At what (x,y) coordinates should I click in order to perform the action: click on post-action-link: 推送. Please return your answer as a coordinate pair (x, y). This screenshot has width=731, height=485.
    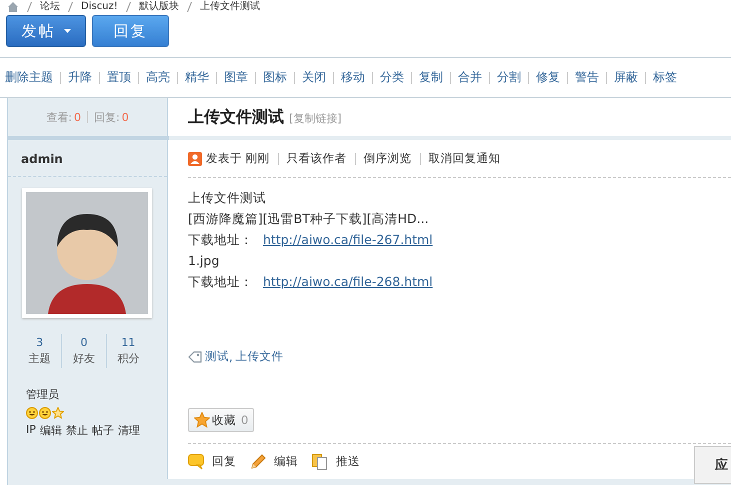
    Looking at the image, I should click on (336, 462).